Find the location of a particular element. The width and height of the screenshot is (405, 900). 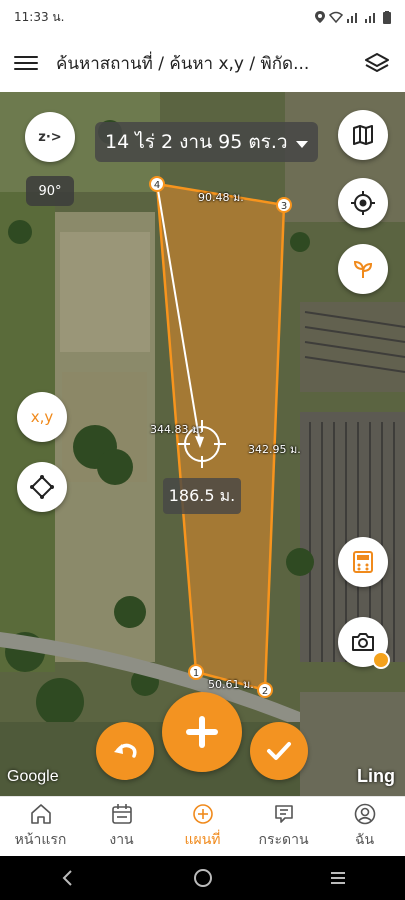

nav-map-label: แผนที่ is located at coordinates (202, 840).